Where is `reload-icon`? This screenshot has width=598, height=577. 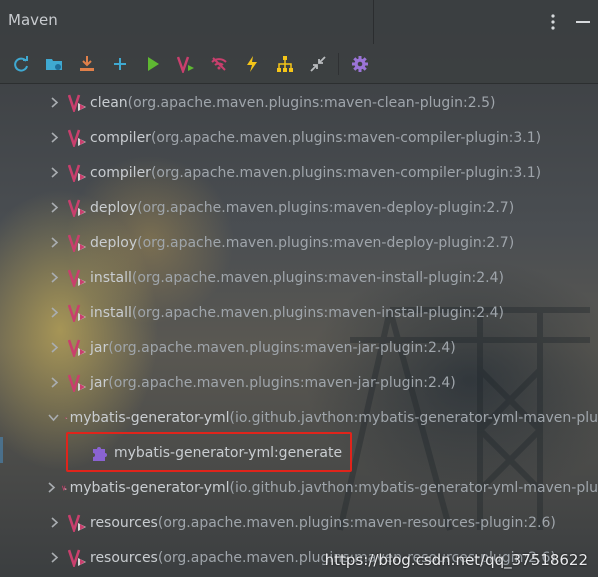 reload-icon is located at coordinates (20, 63).